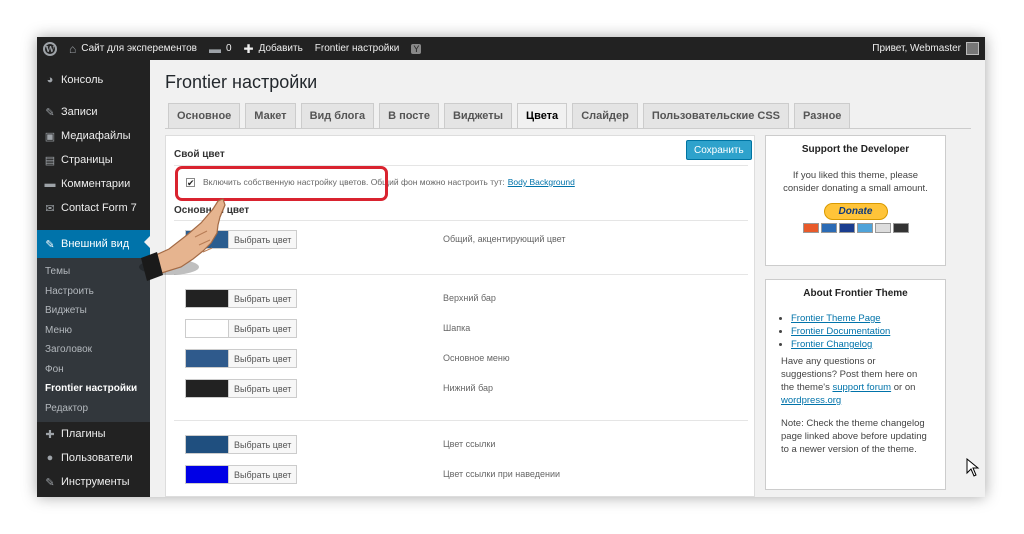 This screenshot has width=1024, height=534. I want to click on color-label-main-menu: Основное меню, so click(476, 358).